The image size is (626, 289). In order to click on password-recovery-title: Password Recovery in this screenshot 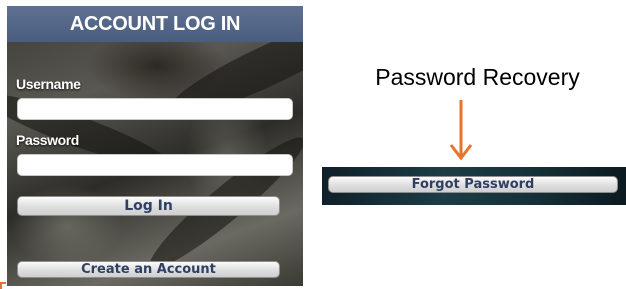, I will do `click(477, 77)`.